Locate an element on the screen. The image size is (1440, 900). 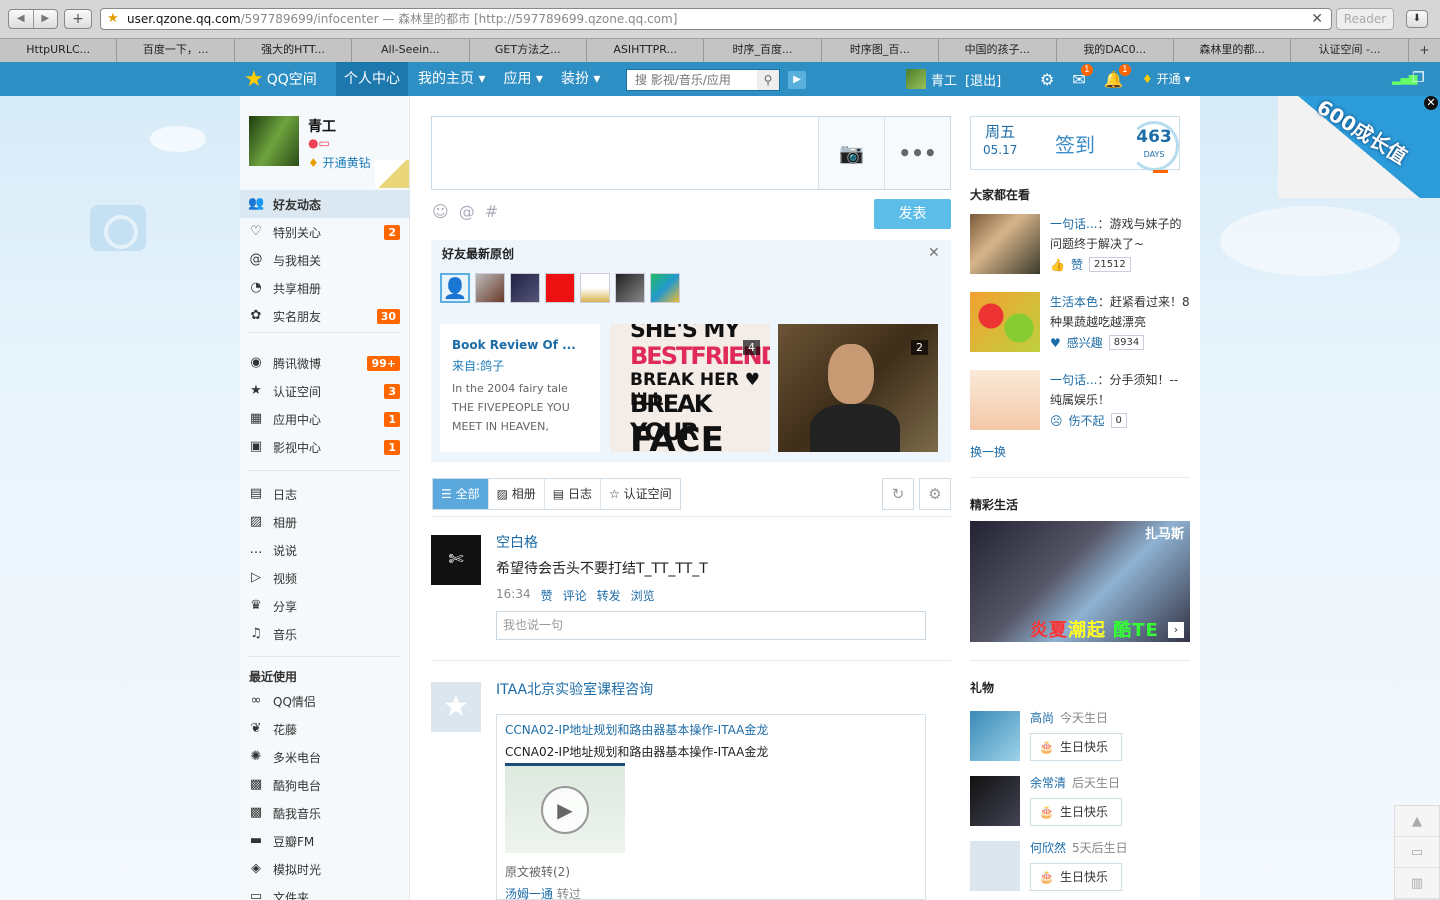
birthday-button: 🎂 生日快乐 is located at coordinates (1076, 747).